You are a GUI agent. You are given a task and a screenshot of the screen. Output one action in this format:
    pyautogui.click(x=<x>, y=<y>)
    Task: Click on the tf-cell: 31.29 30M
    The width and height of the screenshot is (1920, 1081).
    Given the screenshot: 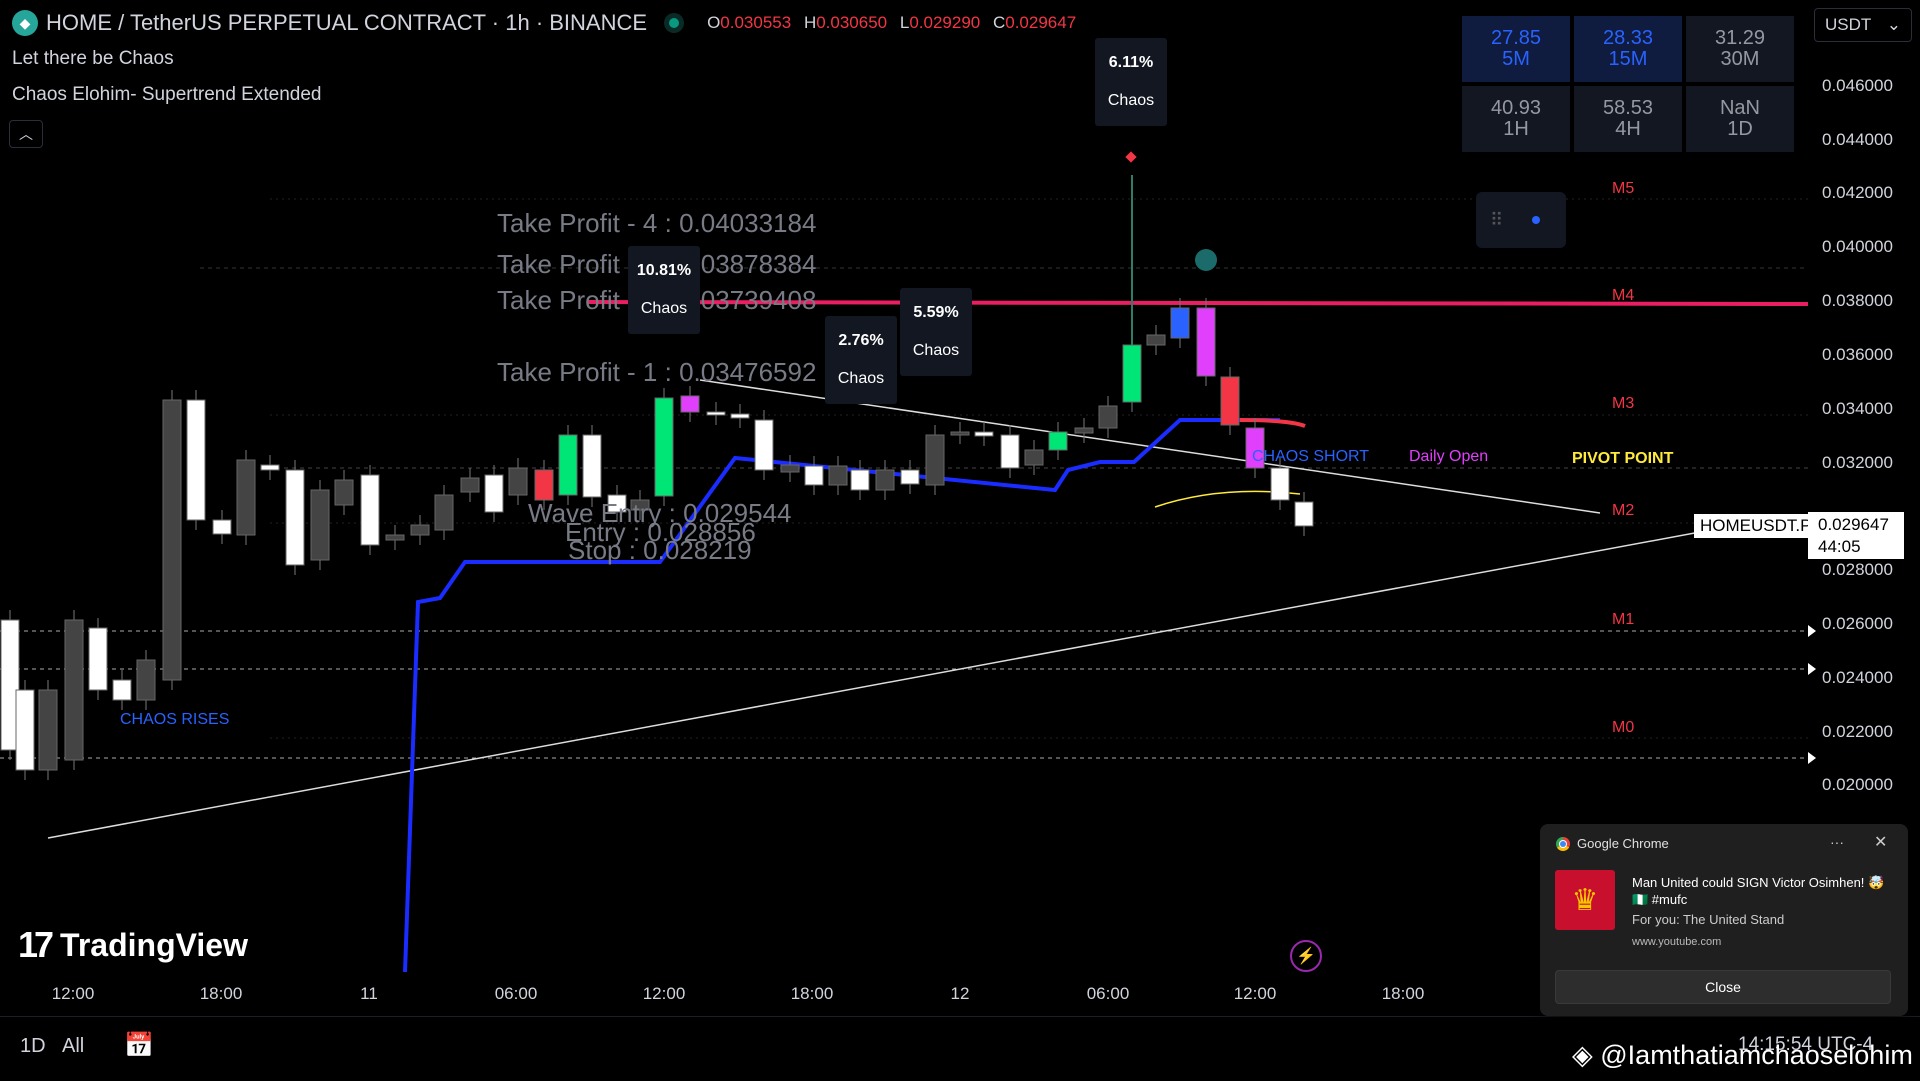 What is the action you would take?
    pyautogui.click(x=1740, y=49)
    